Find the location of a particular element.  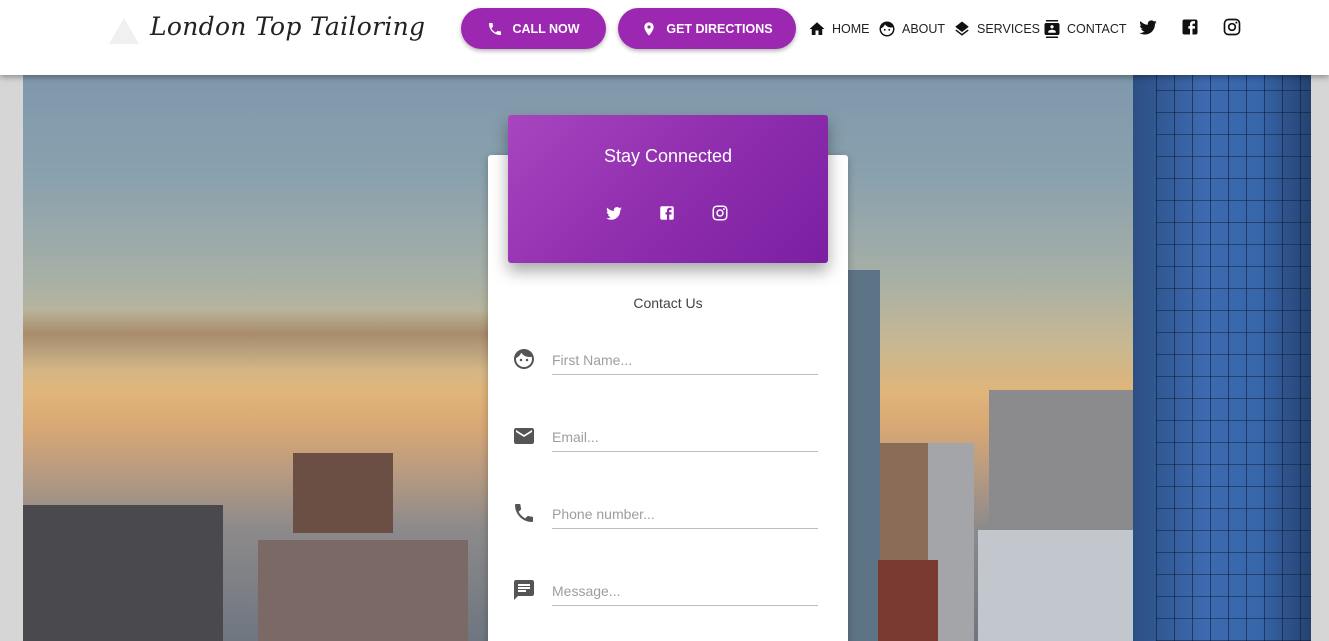

first-name-input is located at coordinates (685, 360).